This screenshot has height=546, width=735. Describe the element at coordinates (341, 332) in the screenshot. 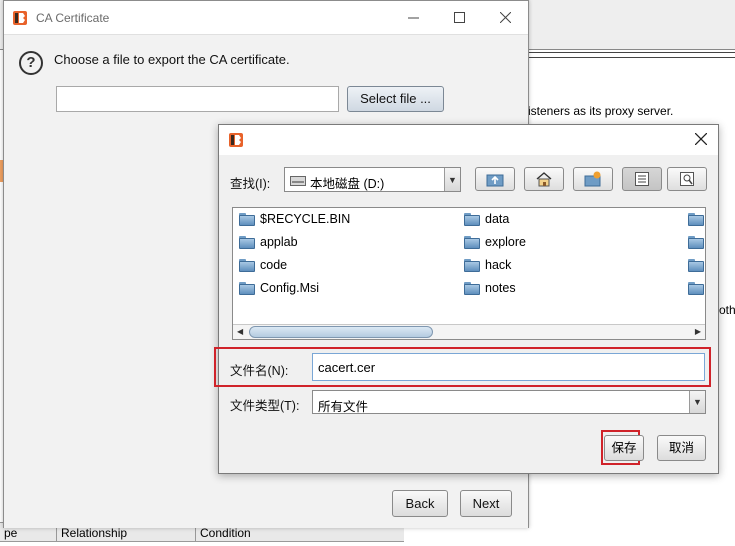

I see `scrollbar-thumb` at that location.